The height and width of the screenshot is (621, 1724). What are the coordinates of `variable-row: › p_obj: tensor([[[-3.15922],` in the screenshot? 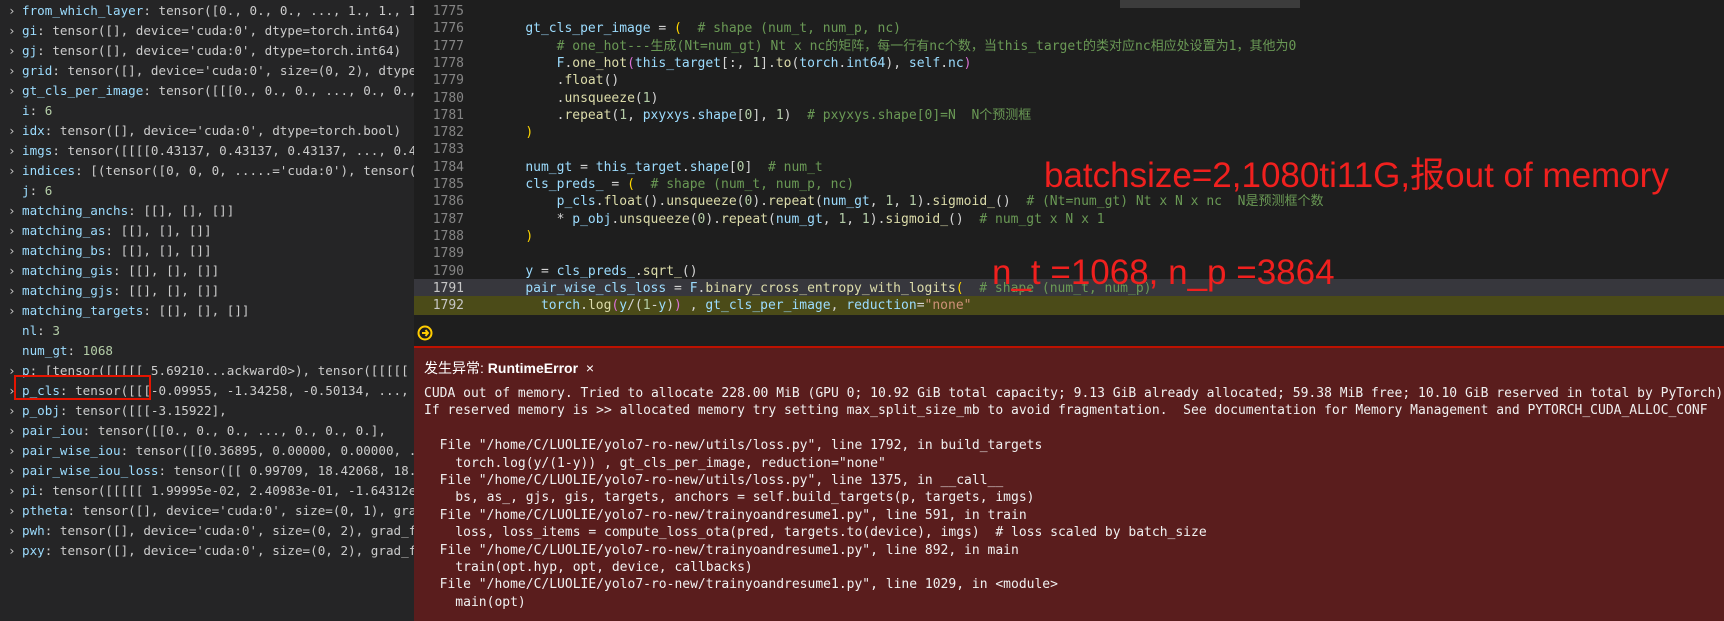 It's located at (207, 411).